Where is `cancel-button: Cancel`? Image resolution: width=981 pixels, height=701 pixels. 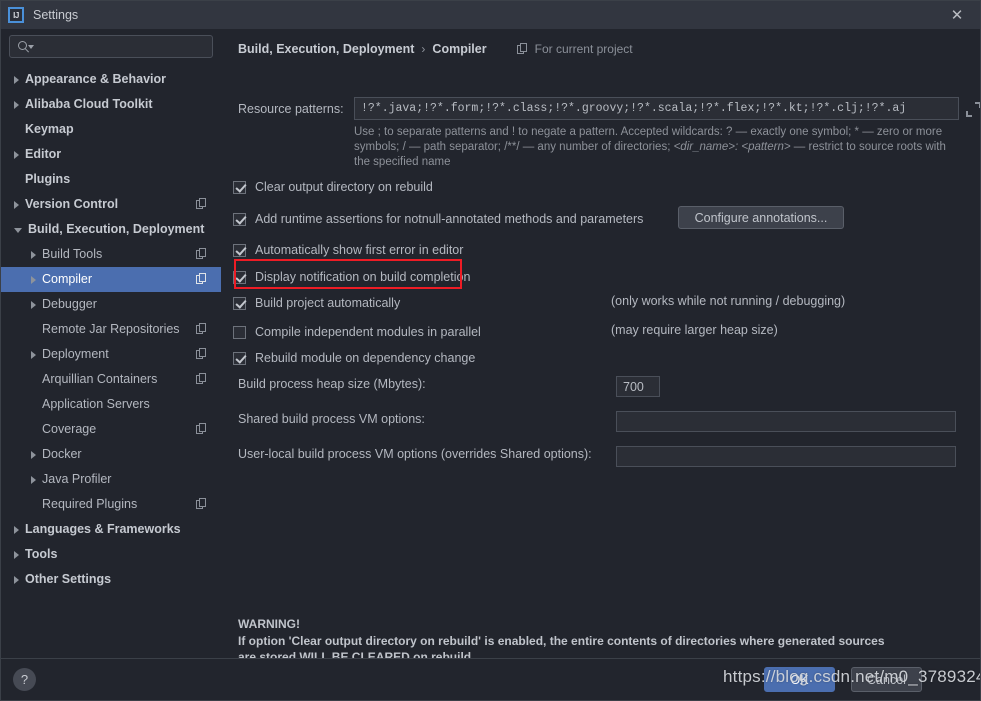
cancel-button: Cancel is located at coordinates (886, 679).